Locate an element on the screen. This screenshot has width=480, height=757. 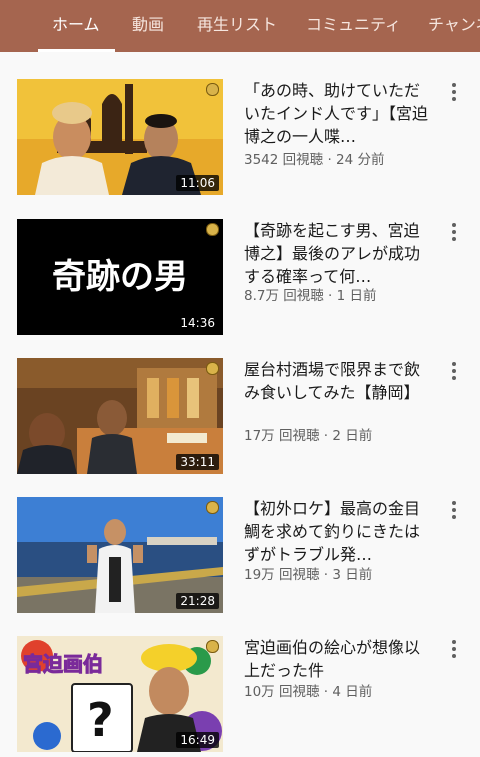
video-duration: 21:28 is located at coordinates (197, 601).